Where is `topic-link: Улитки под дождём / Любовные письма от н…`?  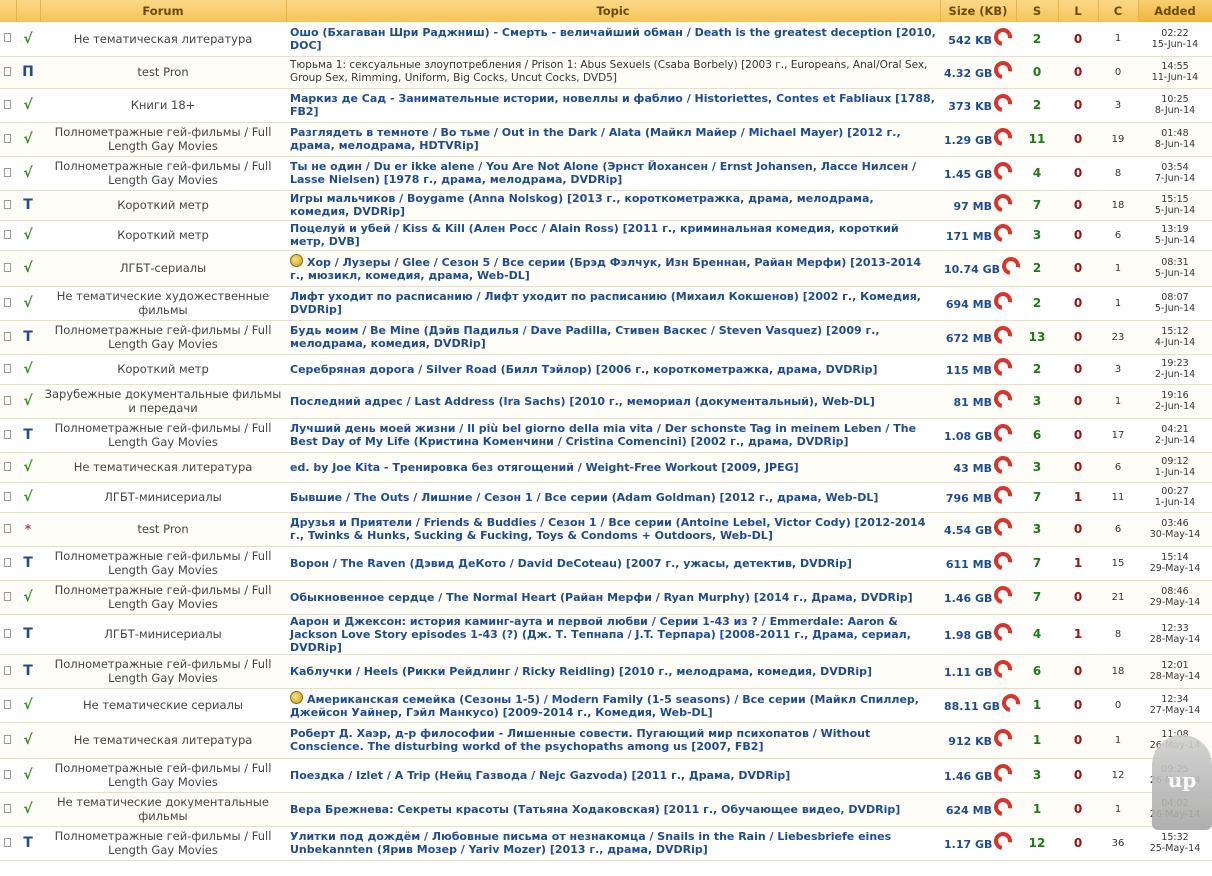
topic-link: Улитки под дождём / Любовные письма от н… is located at coordinates (590, 843).